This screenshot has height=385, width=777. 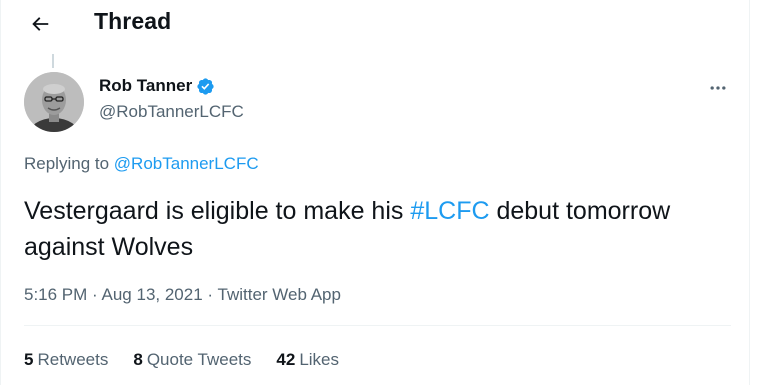 What do you see at coordinates (217, 211) in the screenshot?
I see `tweet-text-before: Vestergaard is eligible to make his` at bounding box center [217, 211].